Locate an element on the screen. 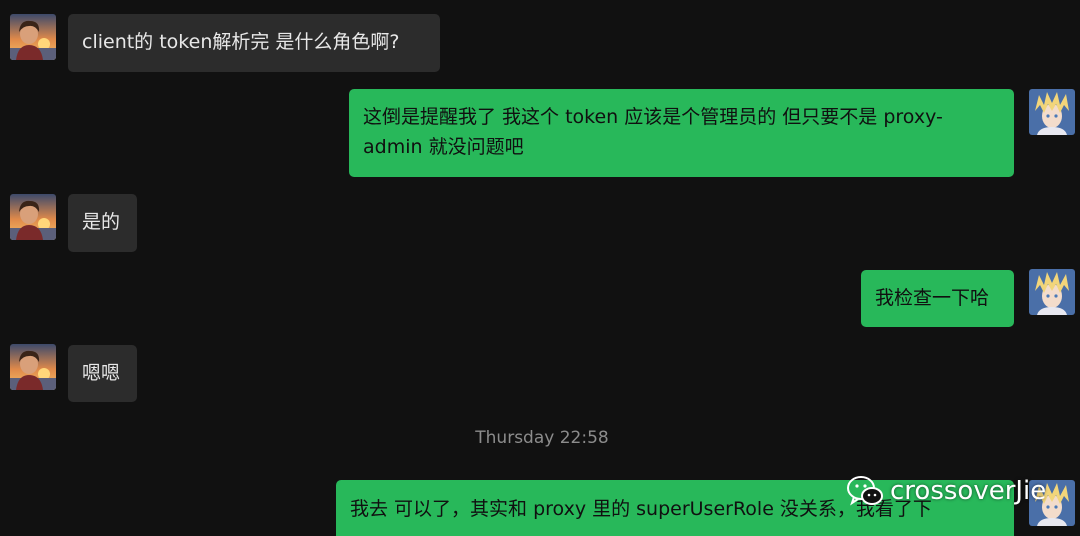 This screenshot has width=1080, height=536. message-bubble-incoming: 是的 is located at coordinates (102, 223).